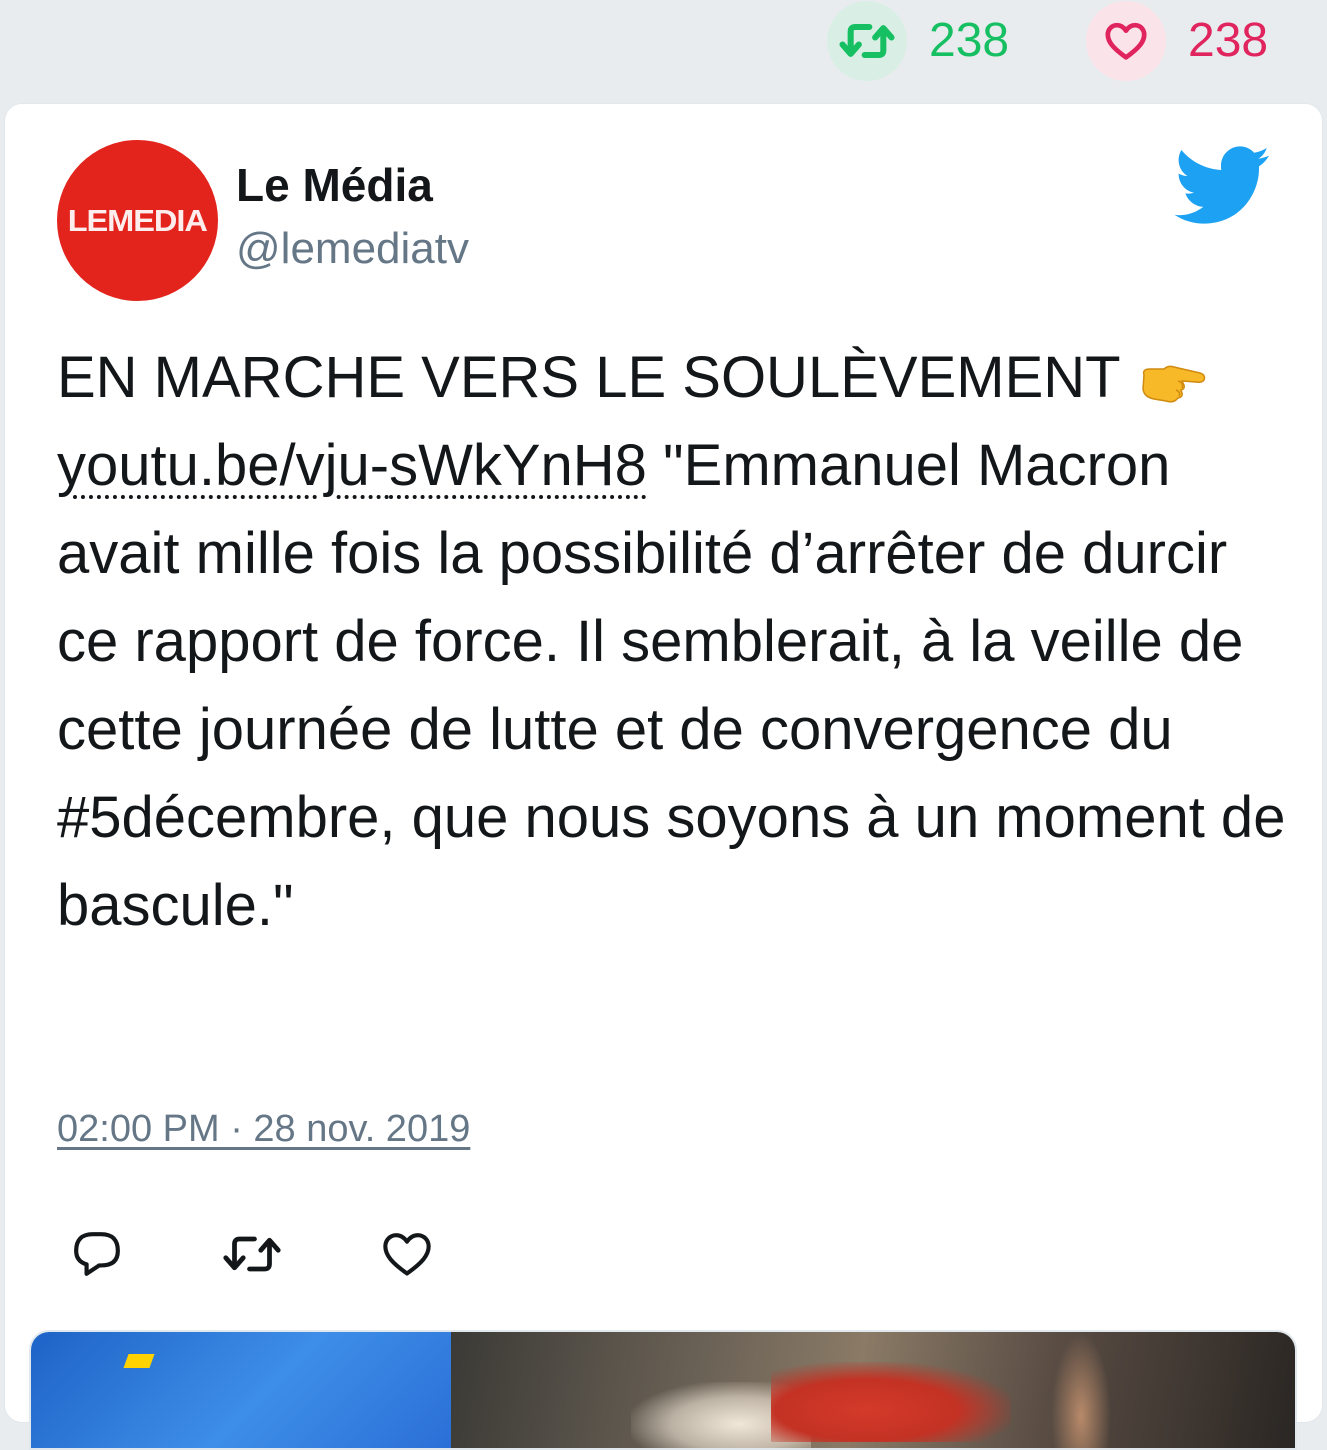  I want to click on media-preview, so click(663, 1390).